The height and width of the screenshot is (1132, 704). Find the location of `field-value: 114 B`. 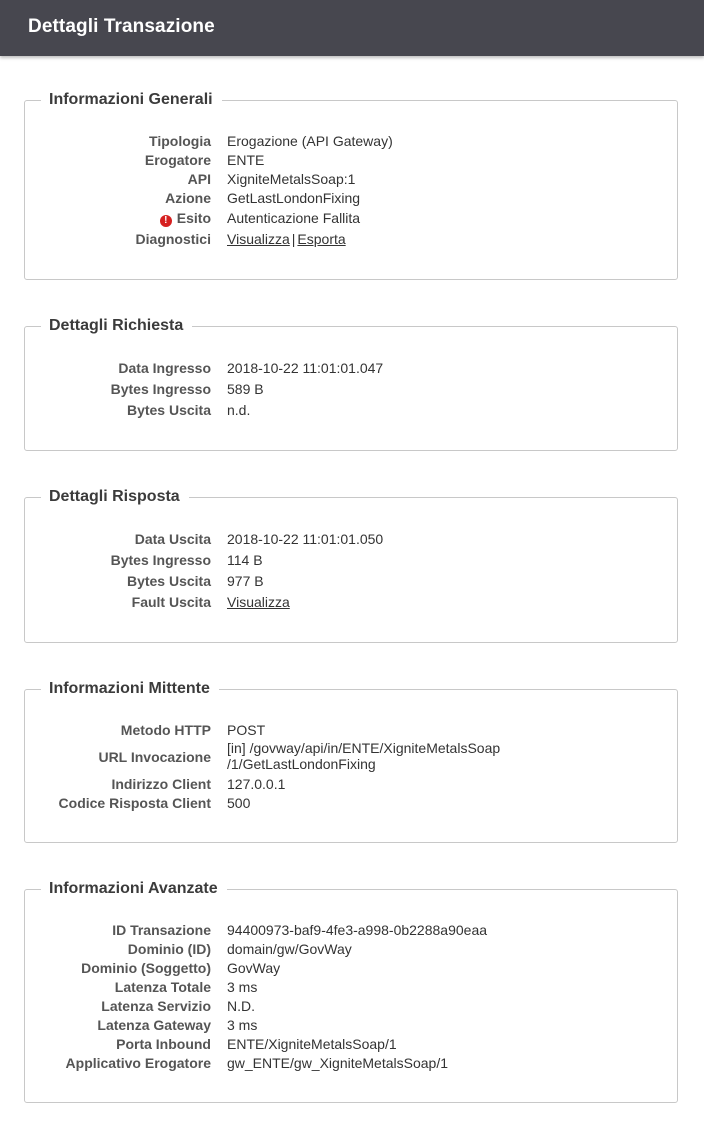

field-value: 114 B is located at coordinates (245, 560).